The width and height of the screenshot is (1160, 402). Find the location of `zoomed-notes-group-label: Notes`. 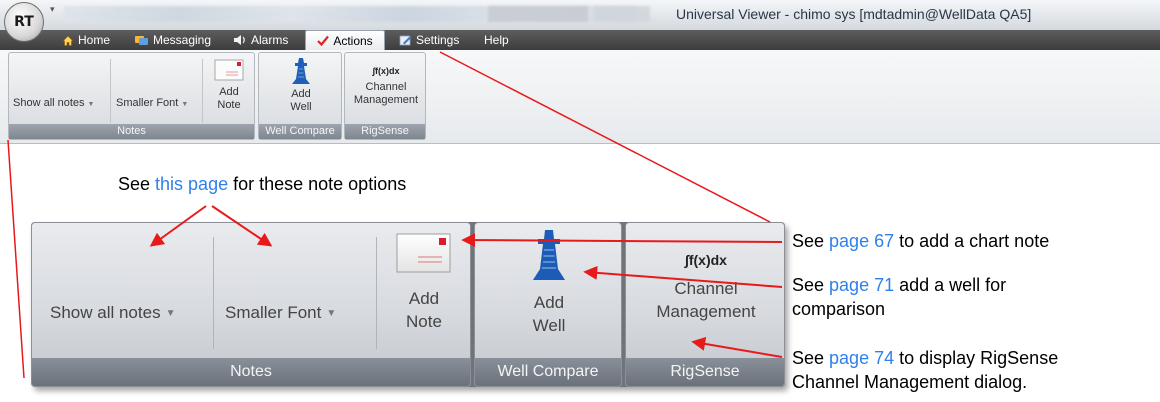

zoomed-notes-group-label: Notes is located at coordinates (251, 372).